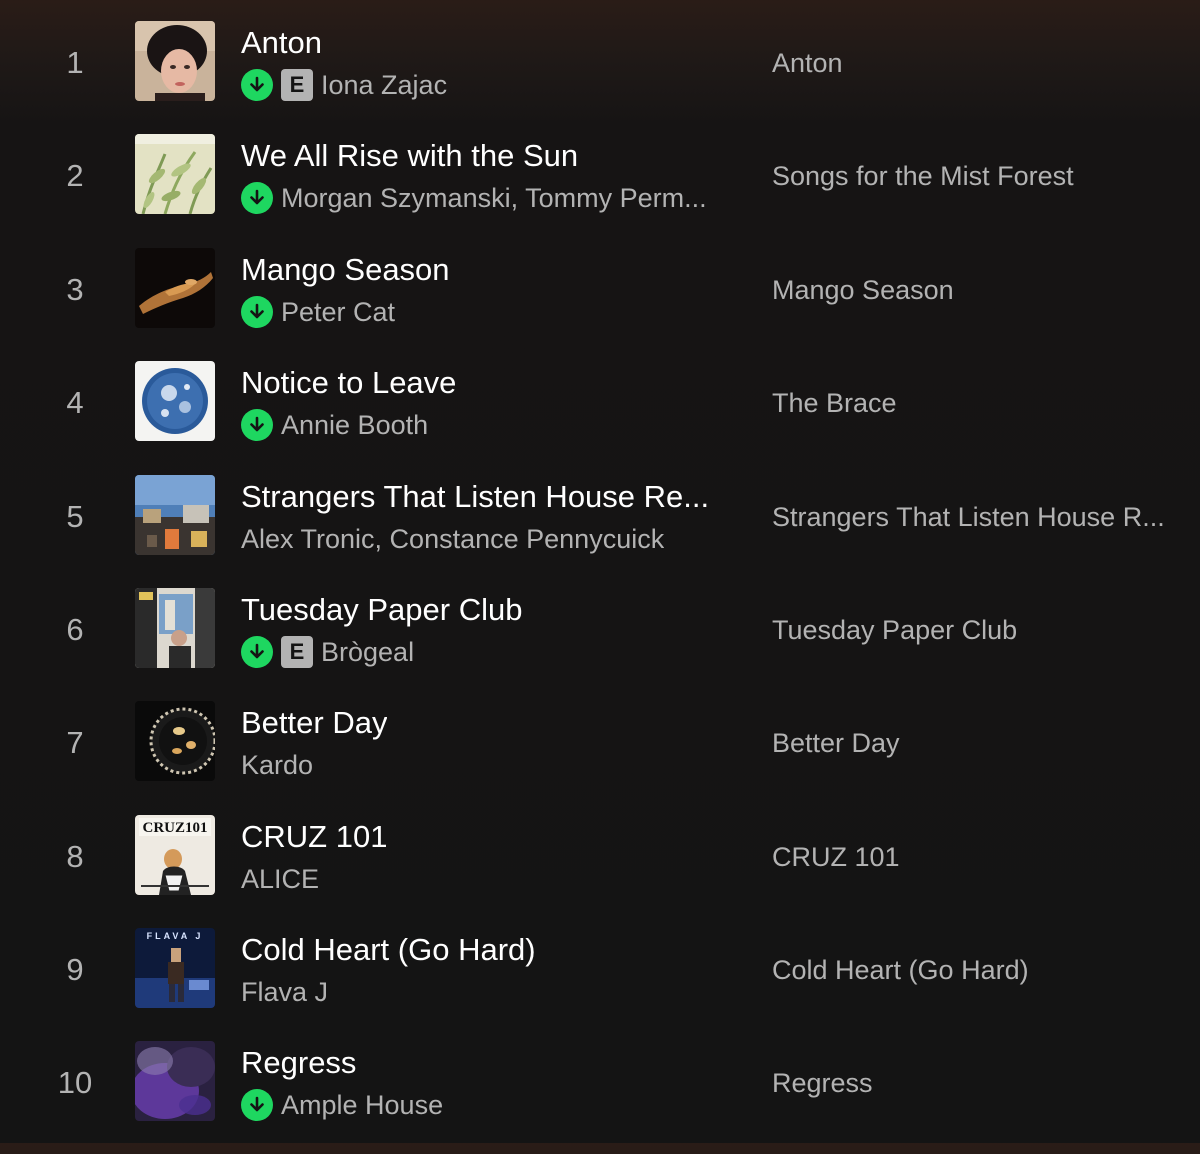  I want to click on track-meta: ALICE, so click(280, 879).